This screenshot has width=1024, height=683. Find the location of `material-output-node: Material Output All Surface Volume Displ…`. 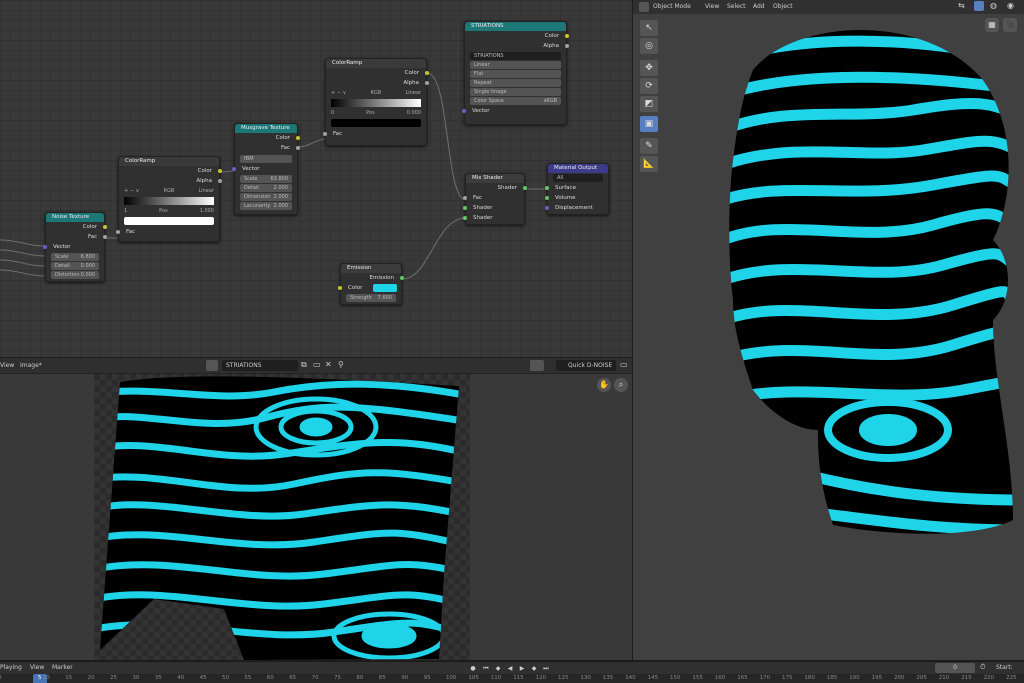

material-output-node: Material Output All Surface Volume Displ… is located at coordinates (577, 189).